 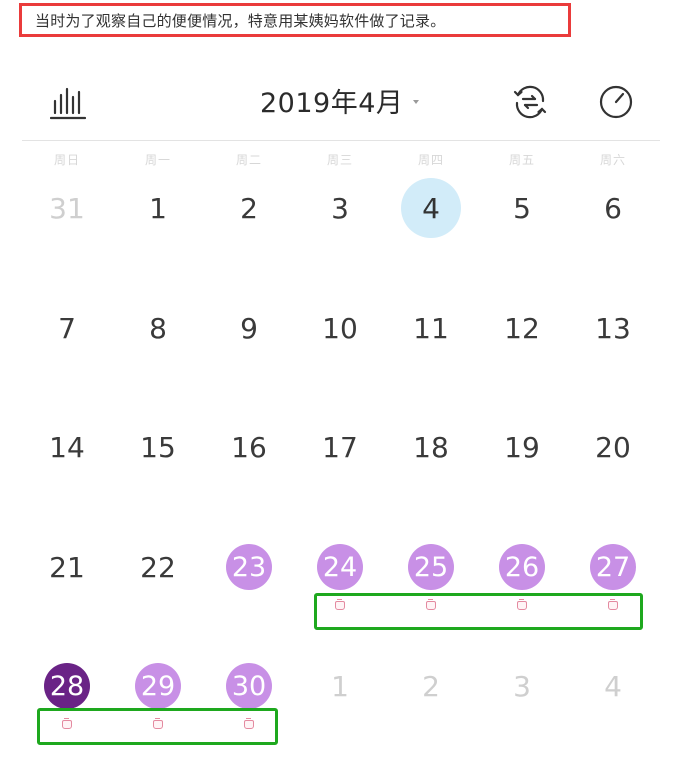 What do you see at coordinates (67, 447) in the screenshot?
I see `calendar-day: 14` at bounding box center [67, 447].